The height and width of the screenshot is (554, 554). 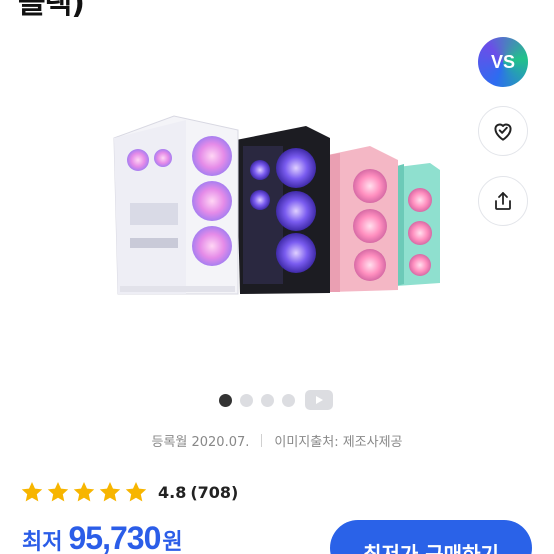 I want to click on price-value: 95,730, so click(x=114, y=537).